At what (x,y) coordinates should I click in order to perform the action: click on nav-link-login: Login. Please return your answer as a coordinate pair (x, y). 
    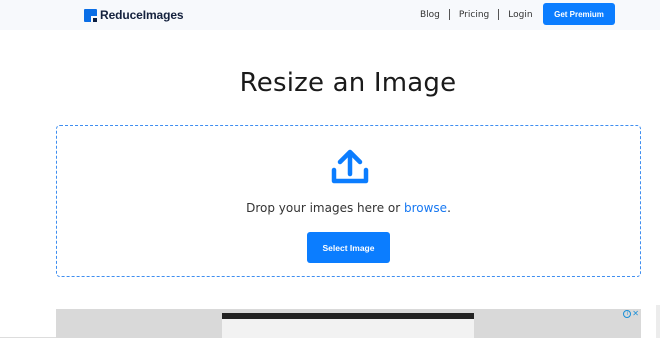
    Looking at the image, I should click on (520, 15).